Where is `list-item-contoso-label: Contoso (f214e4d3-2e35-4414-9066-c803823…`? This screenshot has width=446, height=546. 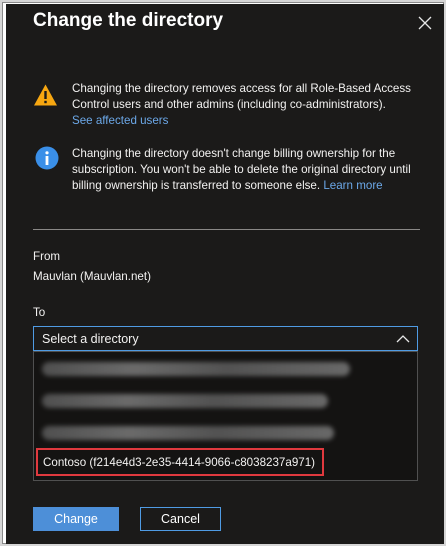 list-item-contoso-label: Contoso (f214e4d3-2e35-4414-9066-c803823… is located at coordinates (179, 462).